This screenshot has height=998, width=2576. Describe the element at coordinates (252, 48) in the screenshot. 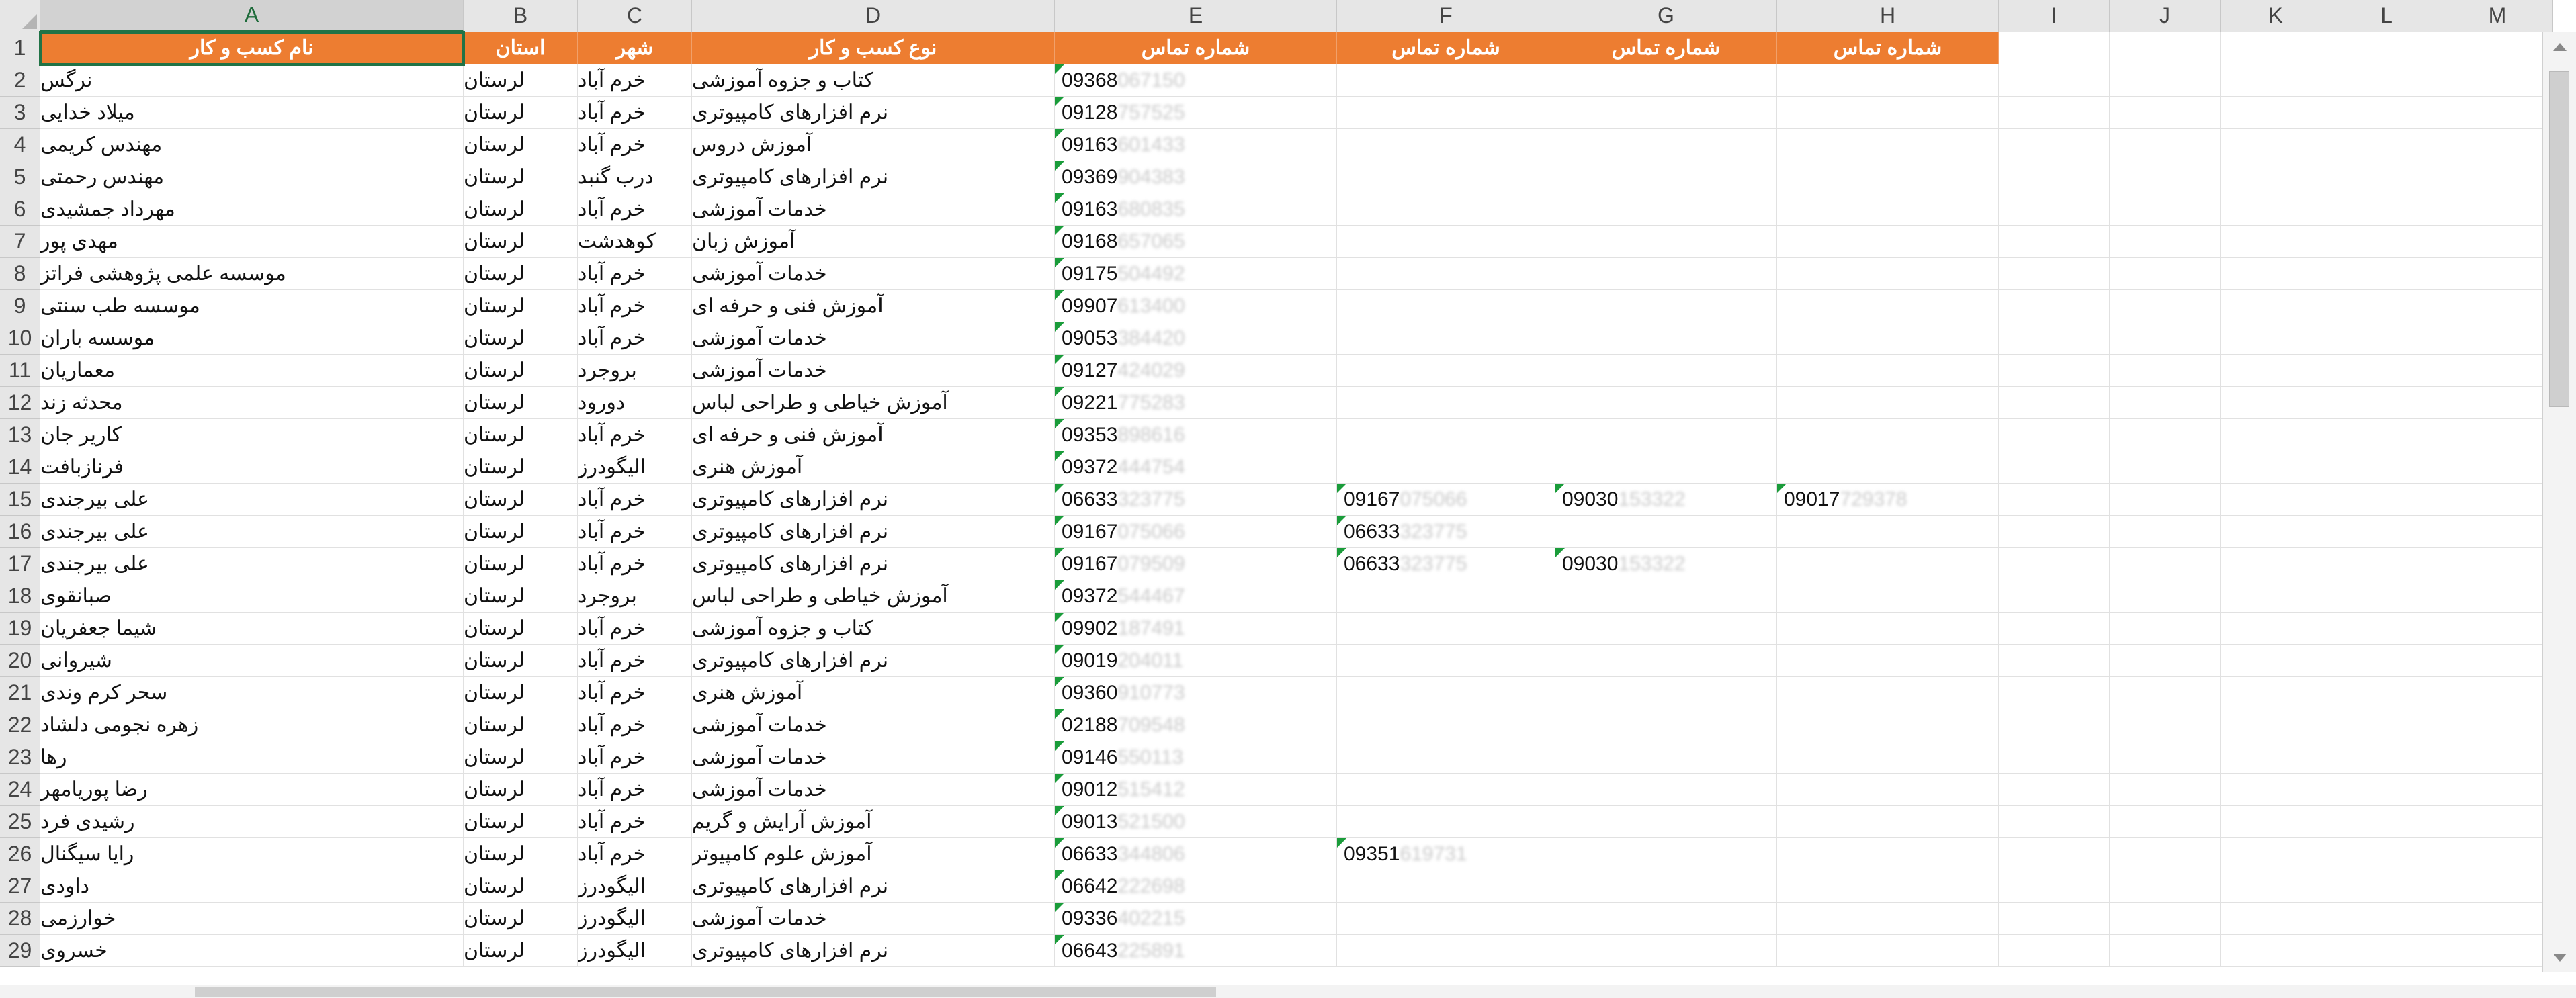

I see `header-cell-a: نام کسب و کار` at that location.